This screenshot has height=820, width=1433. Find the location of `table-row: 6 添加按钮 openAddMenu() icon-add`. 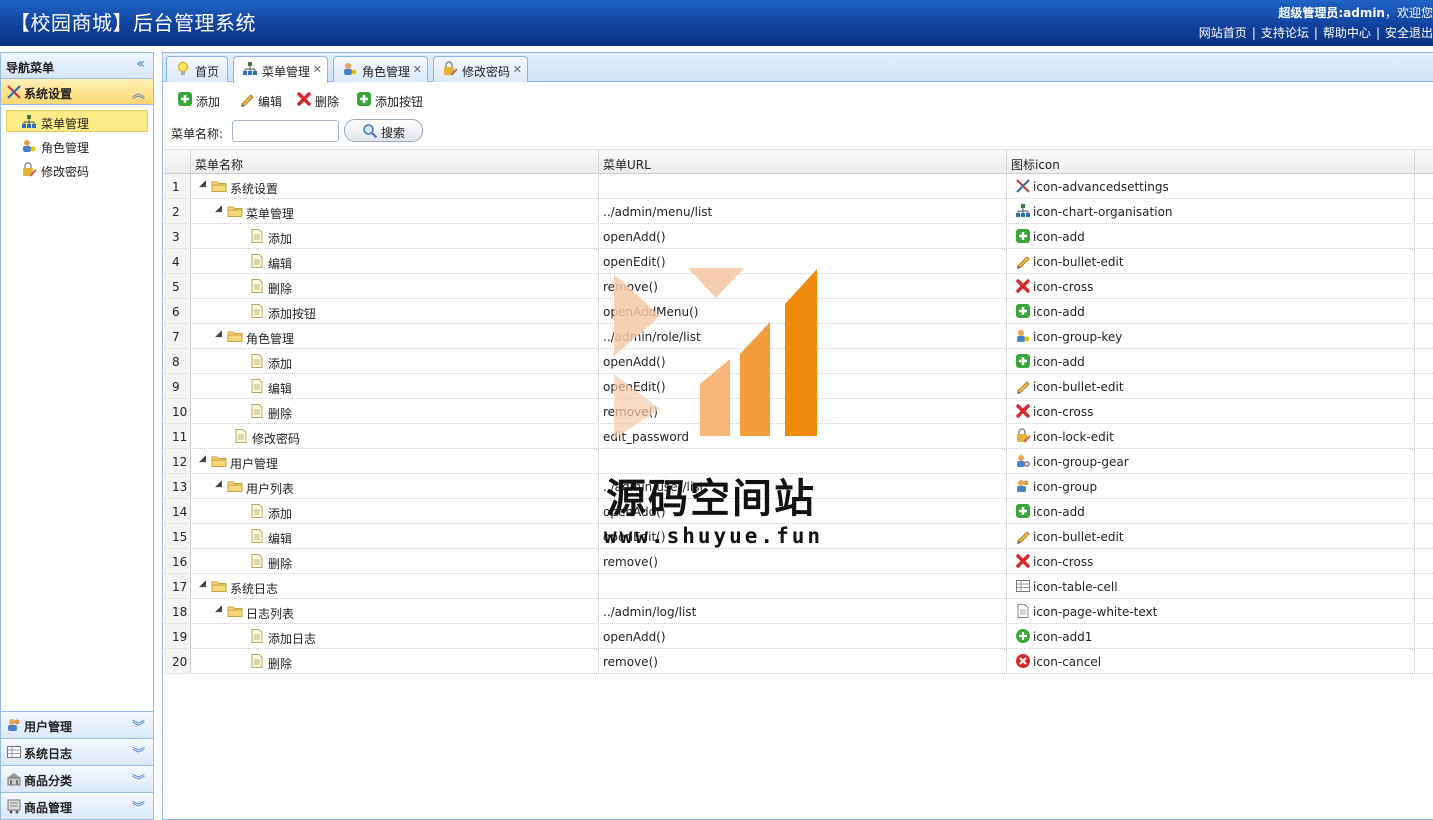

table-row: 6 添加按钮 openAddMenu() icon-add is located at coordinates (798, 311).